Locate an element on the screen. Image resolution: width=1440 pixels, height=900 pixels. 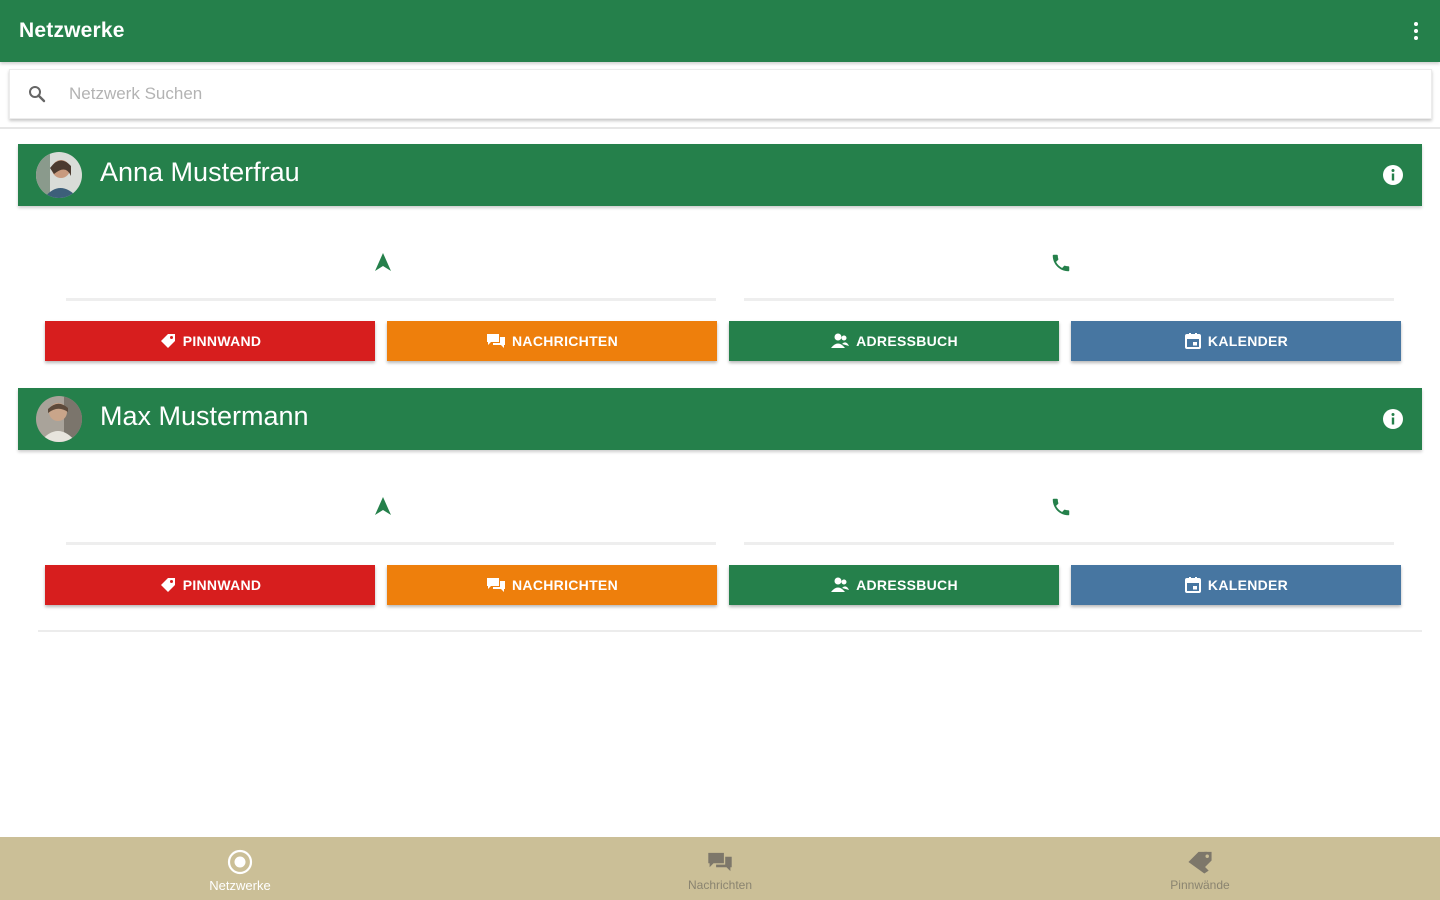
nav-item-pinnwaende: Pinnwände is located at coordinates (1200, 868).